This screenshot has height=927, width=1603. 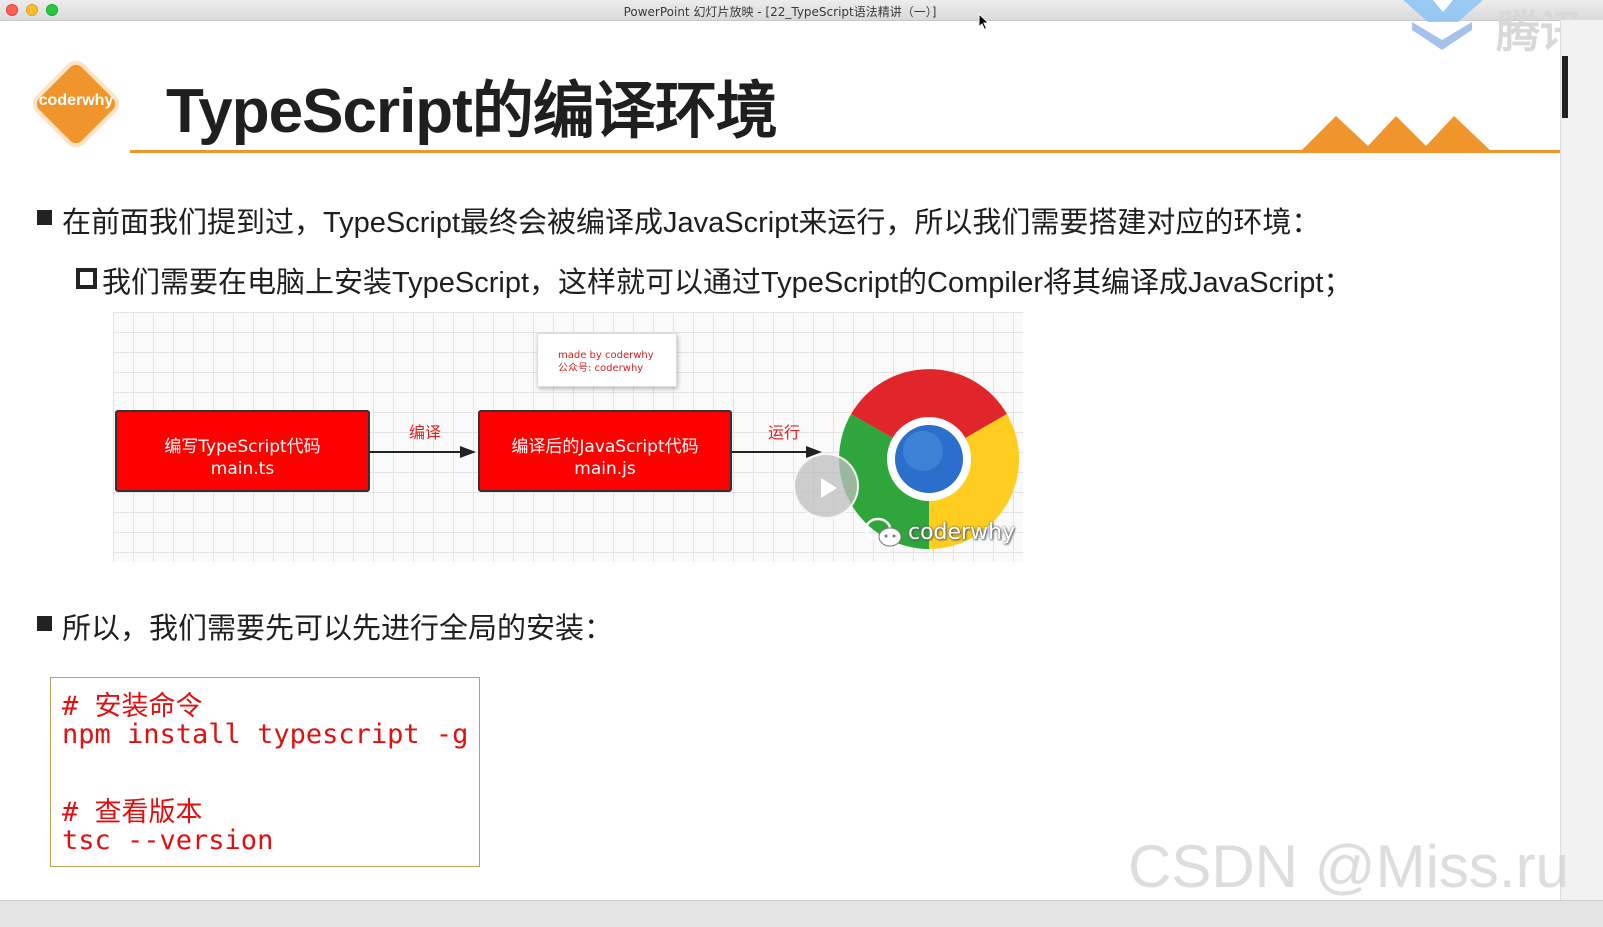 What do you see at coordinates (425, 432) in the screenshot?
I see `compile-label: 编译` at bounding box center [425, 432].